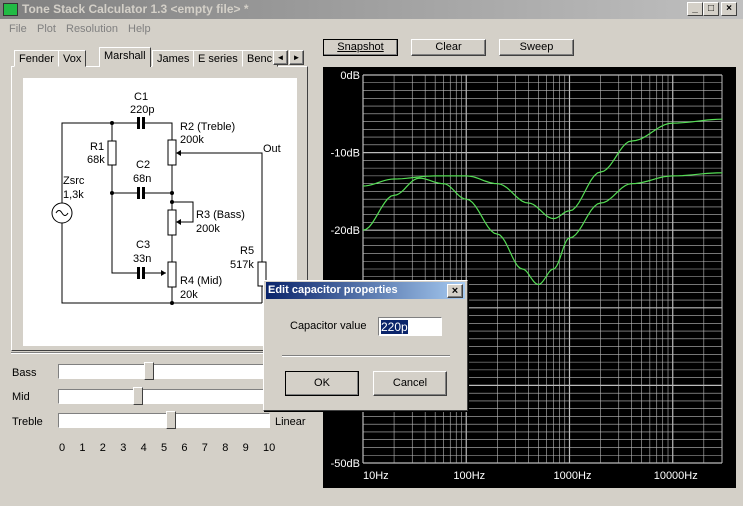  I want to click on x-tick-label: 100Hz, so click(469, 476).